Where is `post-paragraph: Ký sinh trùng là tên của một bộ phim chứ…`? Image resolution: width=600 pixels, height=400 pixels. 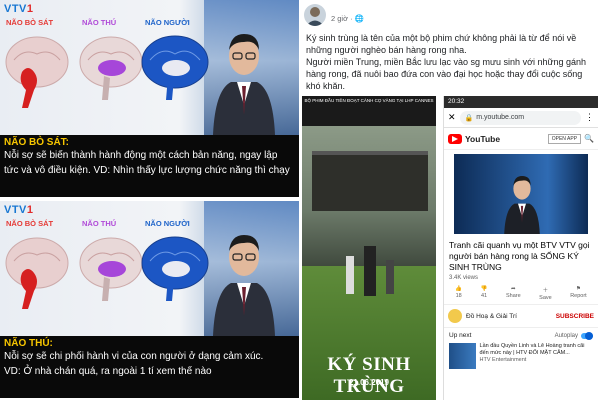 post-paragraph: Ký sinh trùng là tên của một bộ phim chứ… is located at coordinates (441, 44).